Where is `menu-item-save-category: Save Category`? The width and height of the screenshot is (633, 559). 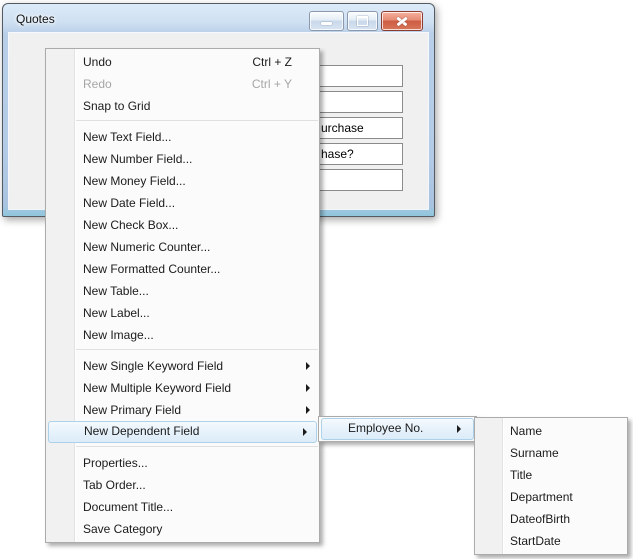 menu-item-save-category: Save Category is located at coordinates (182, 529).